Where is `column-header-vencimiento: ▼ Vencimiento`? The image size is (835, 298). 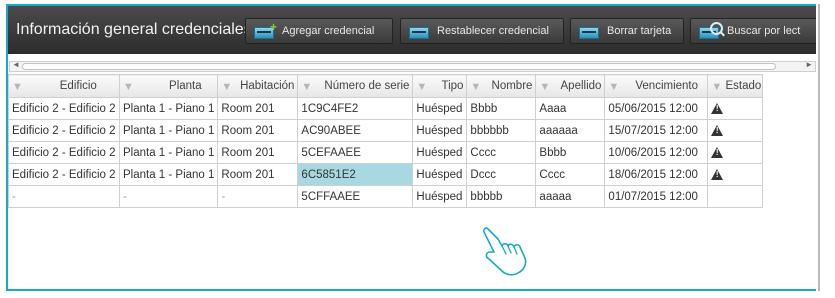
column-header-vencimiento: ▼ Vencimiento is located at coordinates (656, 86).